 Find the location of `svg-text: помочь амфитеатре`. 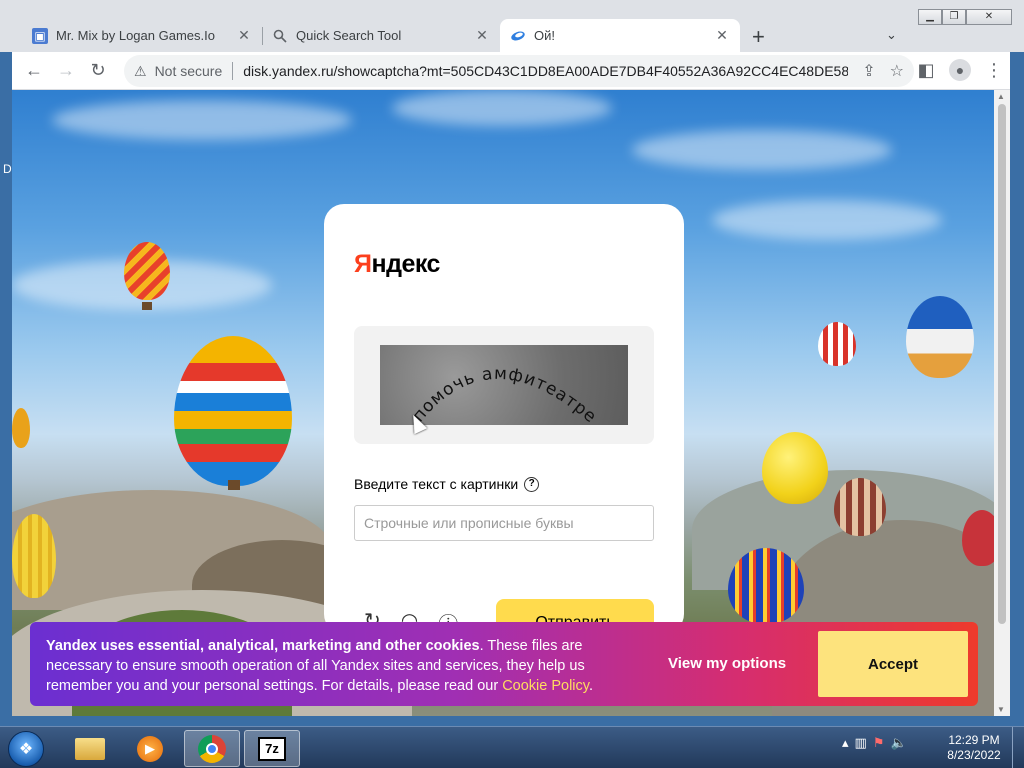

svg-text: помочь амфитеатре is located at coordinates (505, 394).